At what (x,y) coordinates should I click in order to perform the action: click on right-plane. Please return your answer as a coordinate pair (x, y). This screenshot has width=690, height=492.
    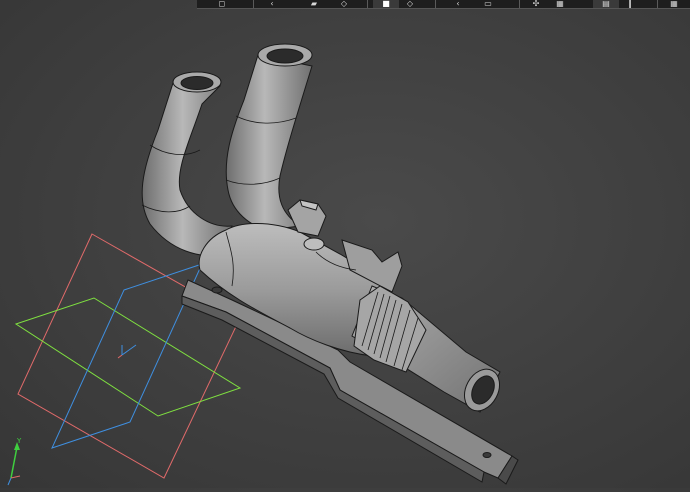
    Looking at the image, I should click on (127, 356).